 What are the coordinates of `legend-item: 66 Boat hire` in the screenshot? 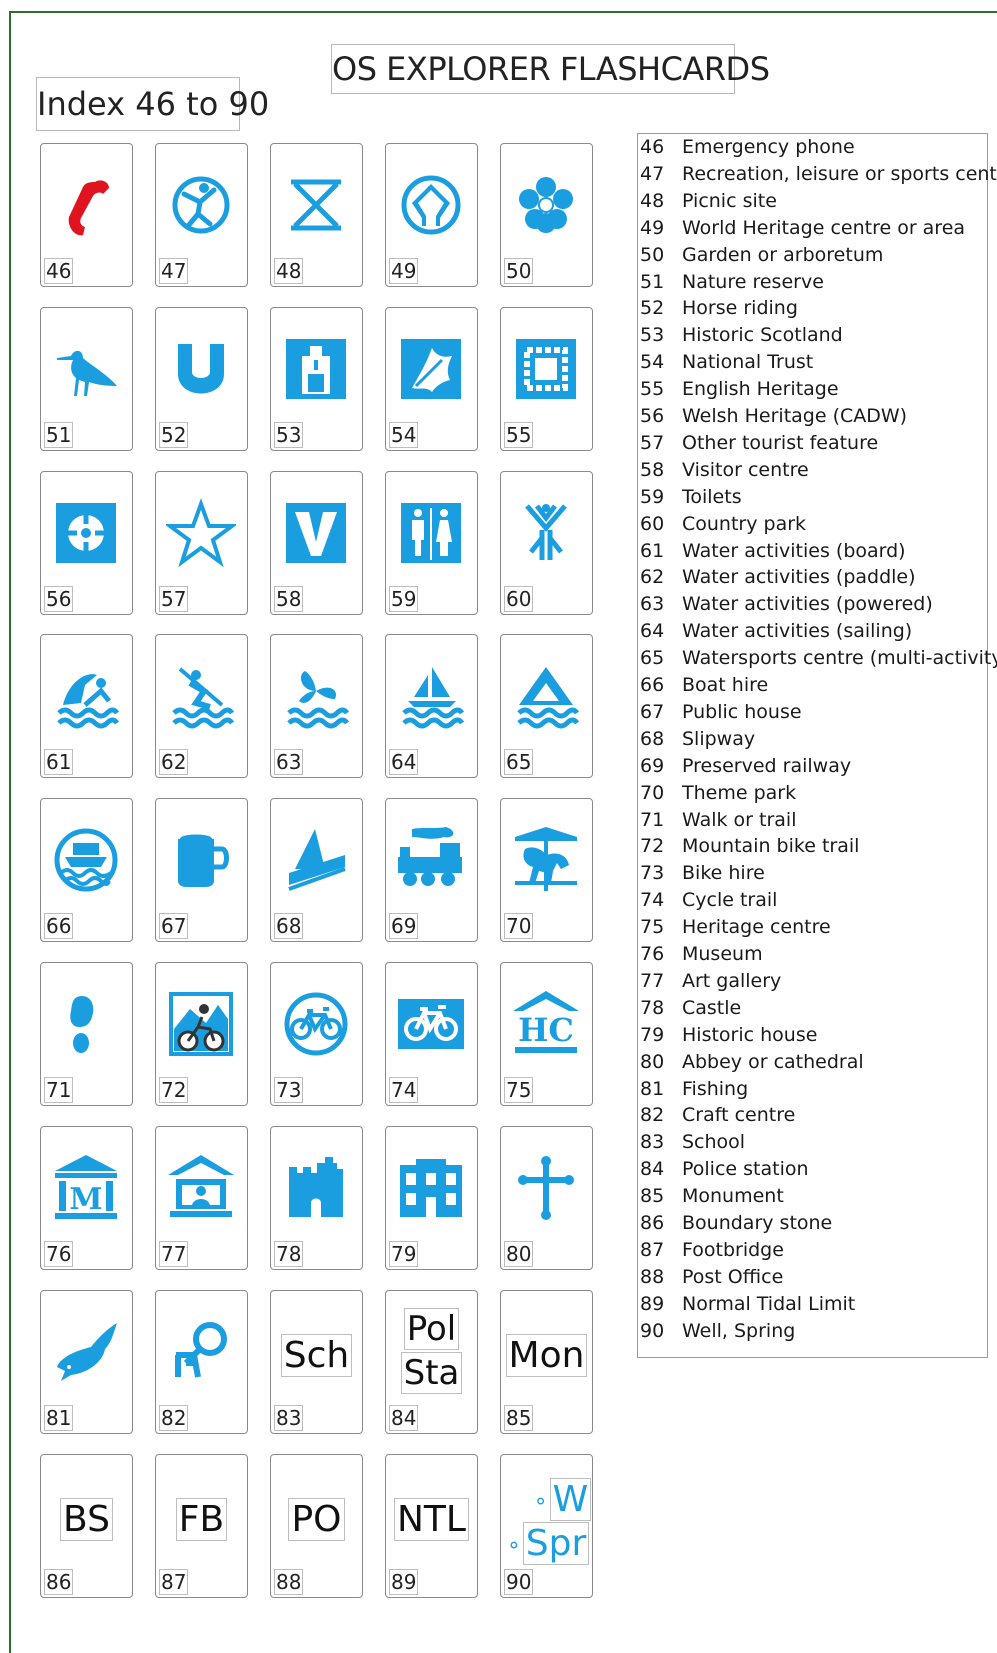 It's located at (704, 685).